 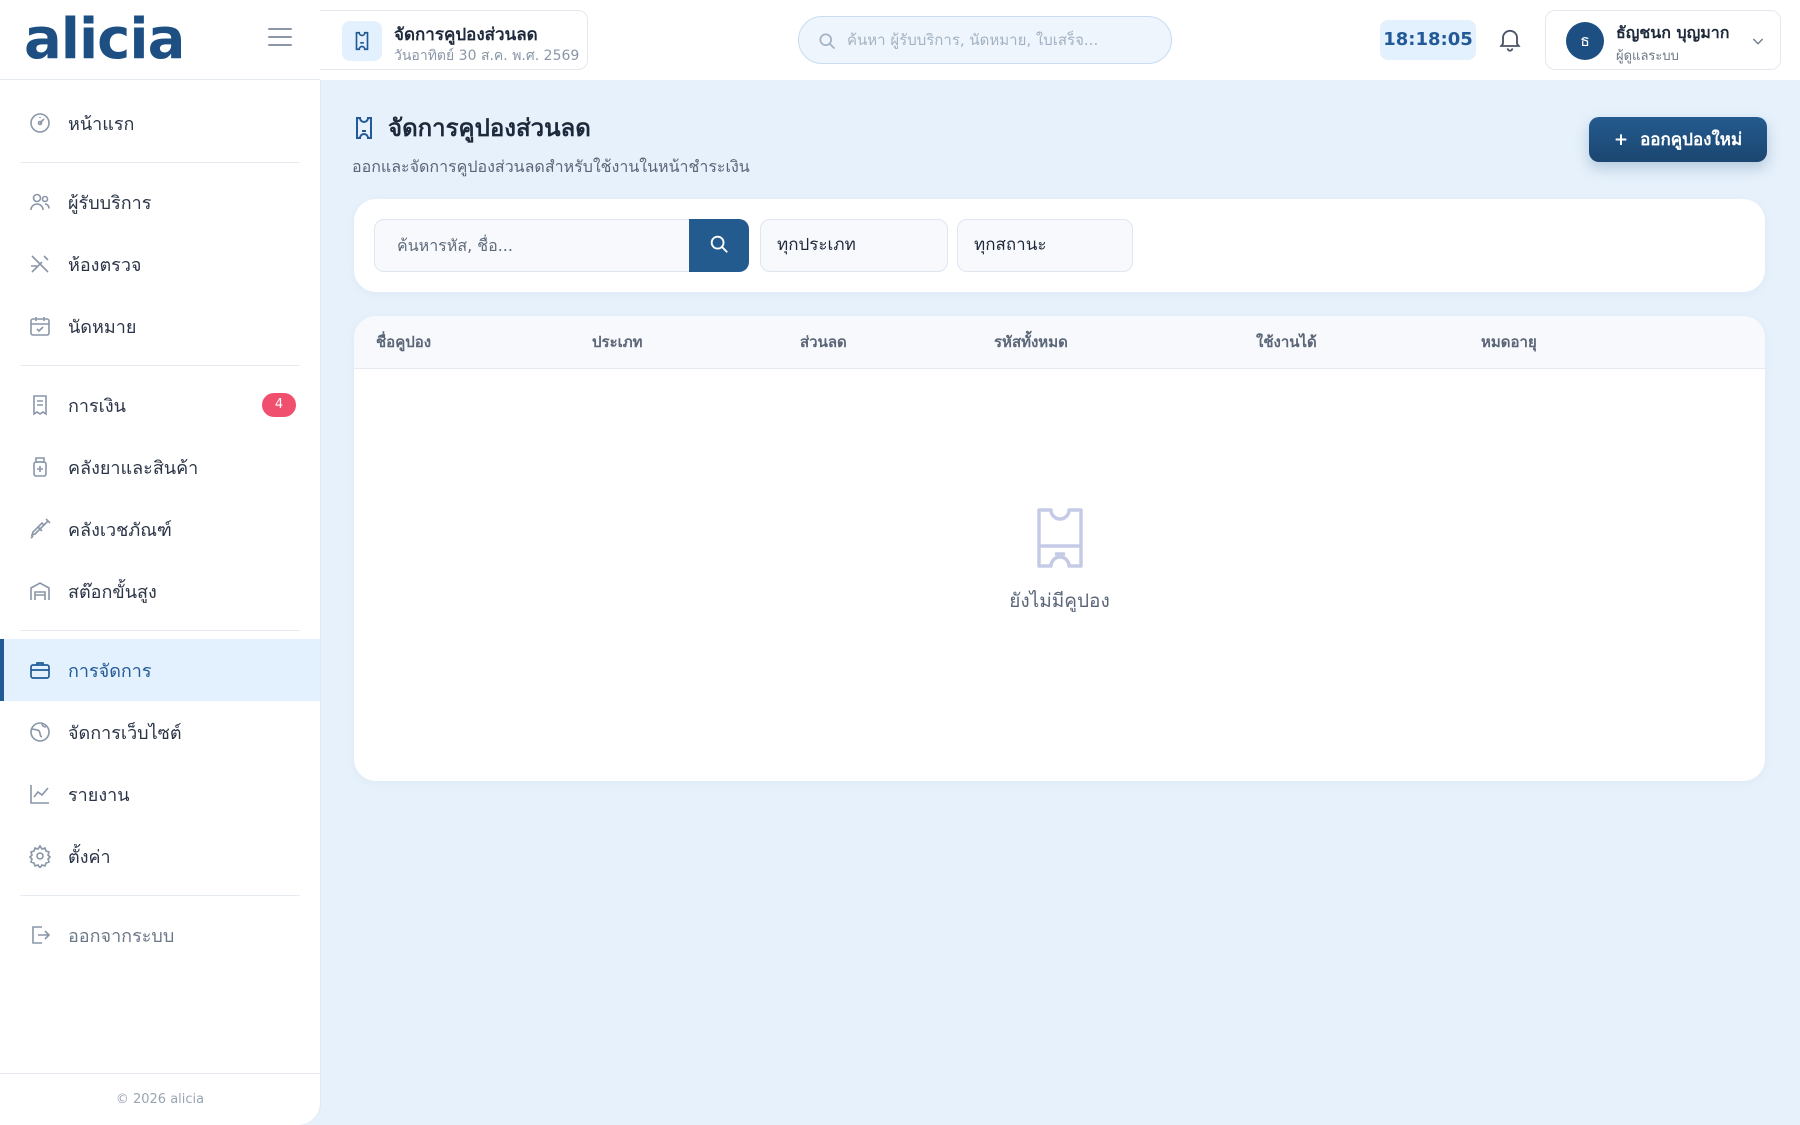 I want to click on column-header-discount: ส่วนลด, so click(x=823, y=342).